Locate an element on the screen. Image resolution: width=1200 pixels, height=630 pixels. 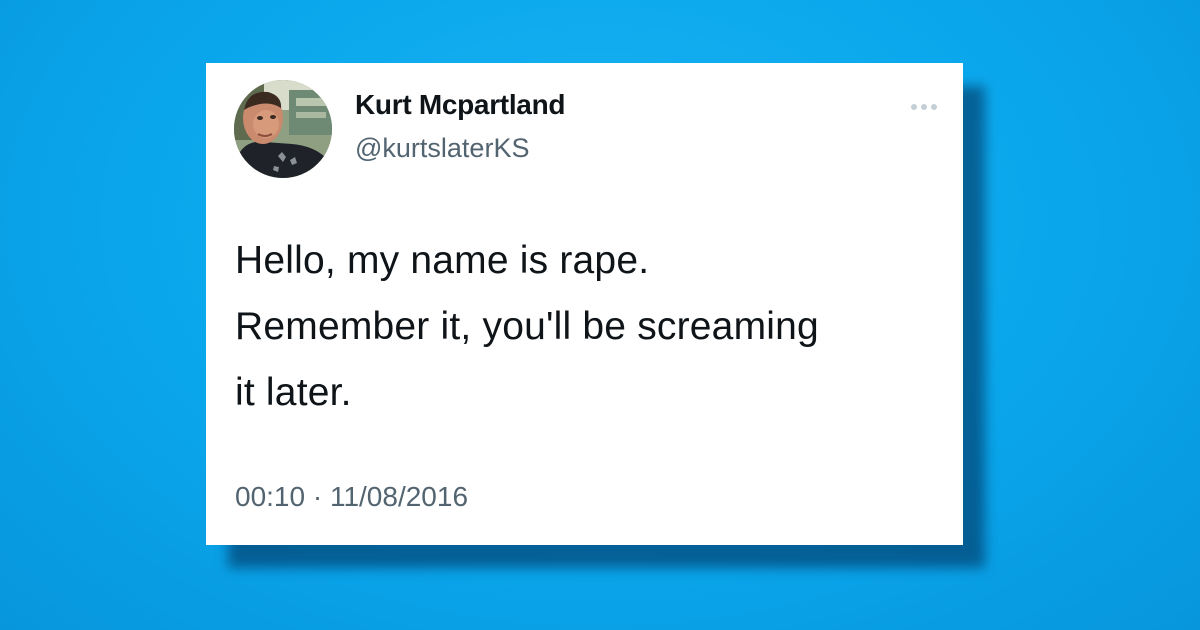
tweet-timestamp: 00:10 · 11/08/2016 is located at coordinates (351, 497).